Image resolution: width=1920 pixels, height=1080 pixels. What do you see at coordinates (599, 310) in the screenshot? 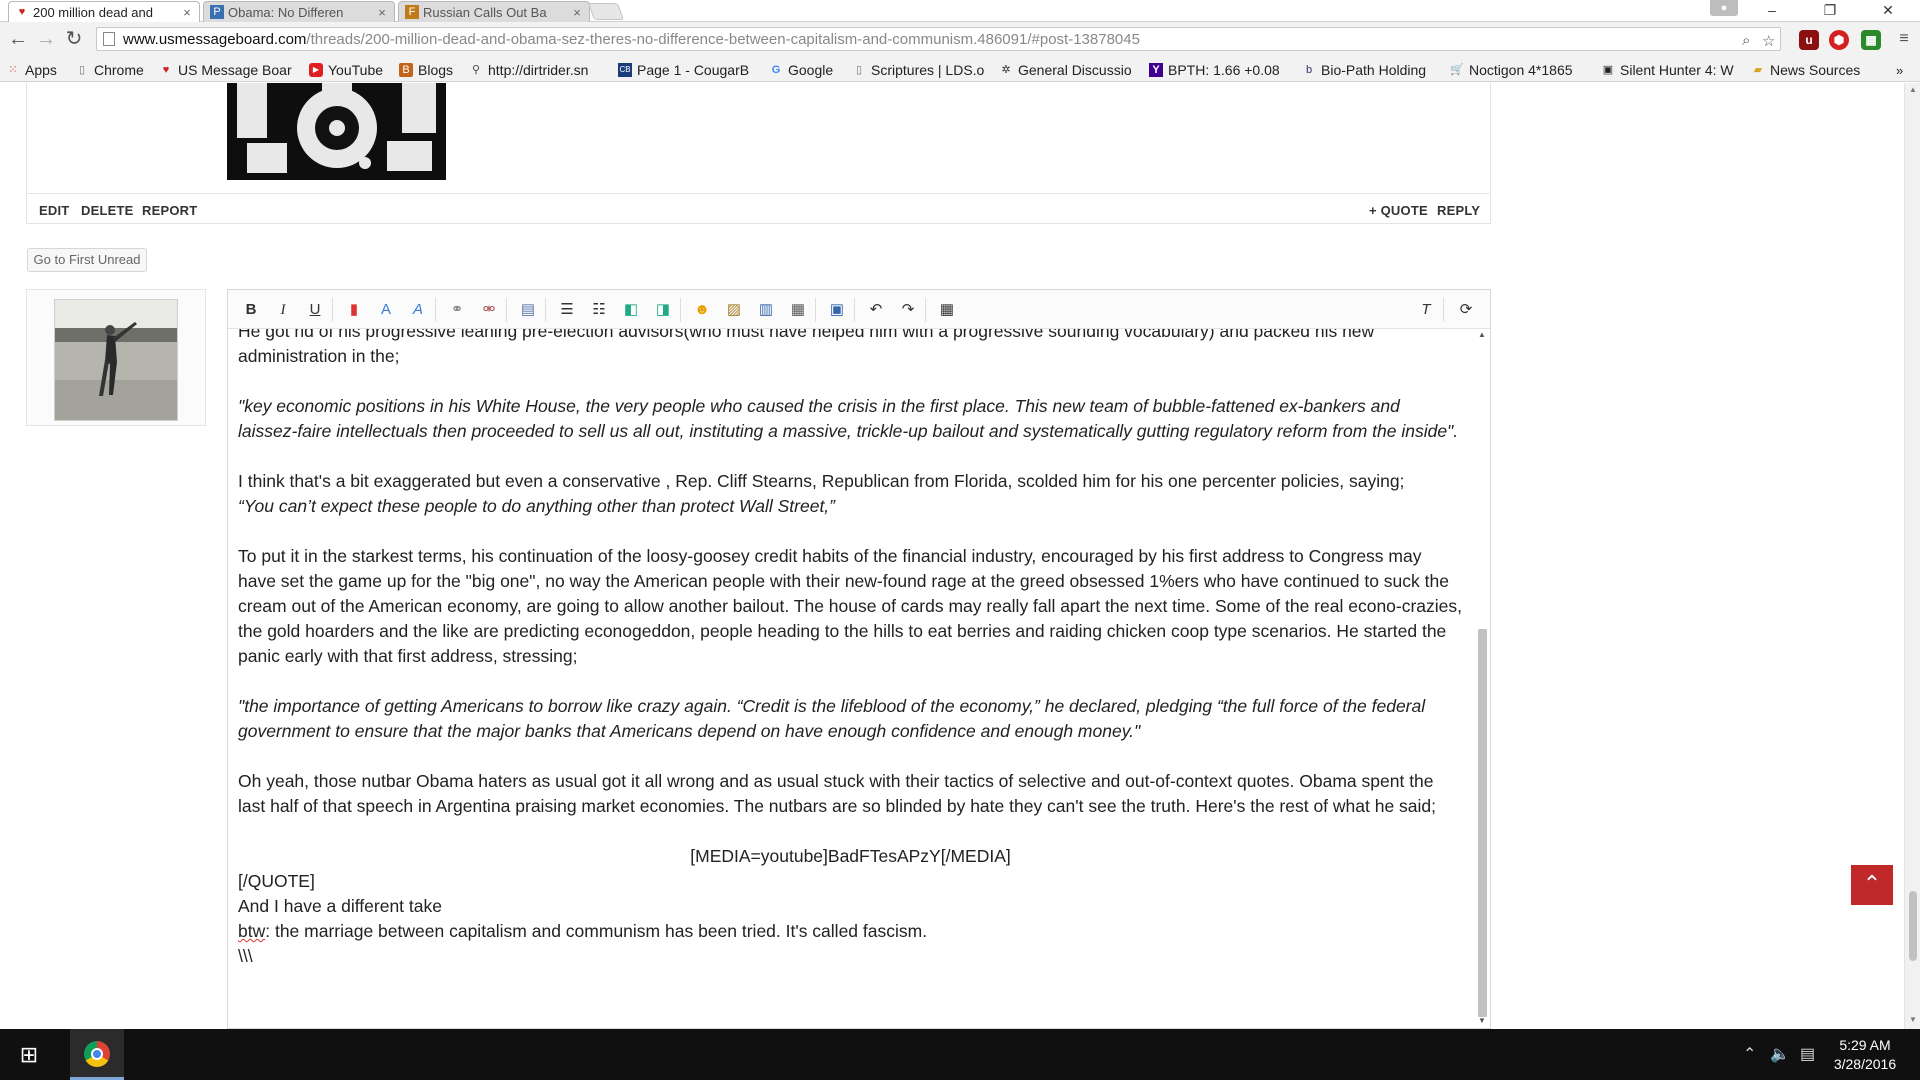
I see `numbered-list-icon: ☷` at bounding box center [599, 310].